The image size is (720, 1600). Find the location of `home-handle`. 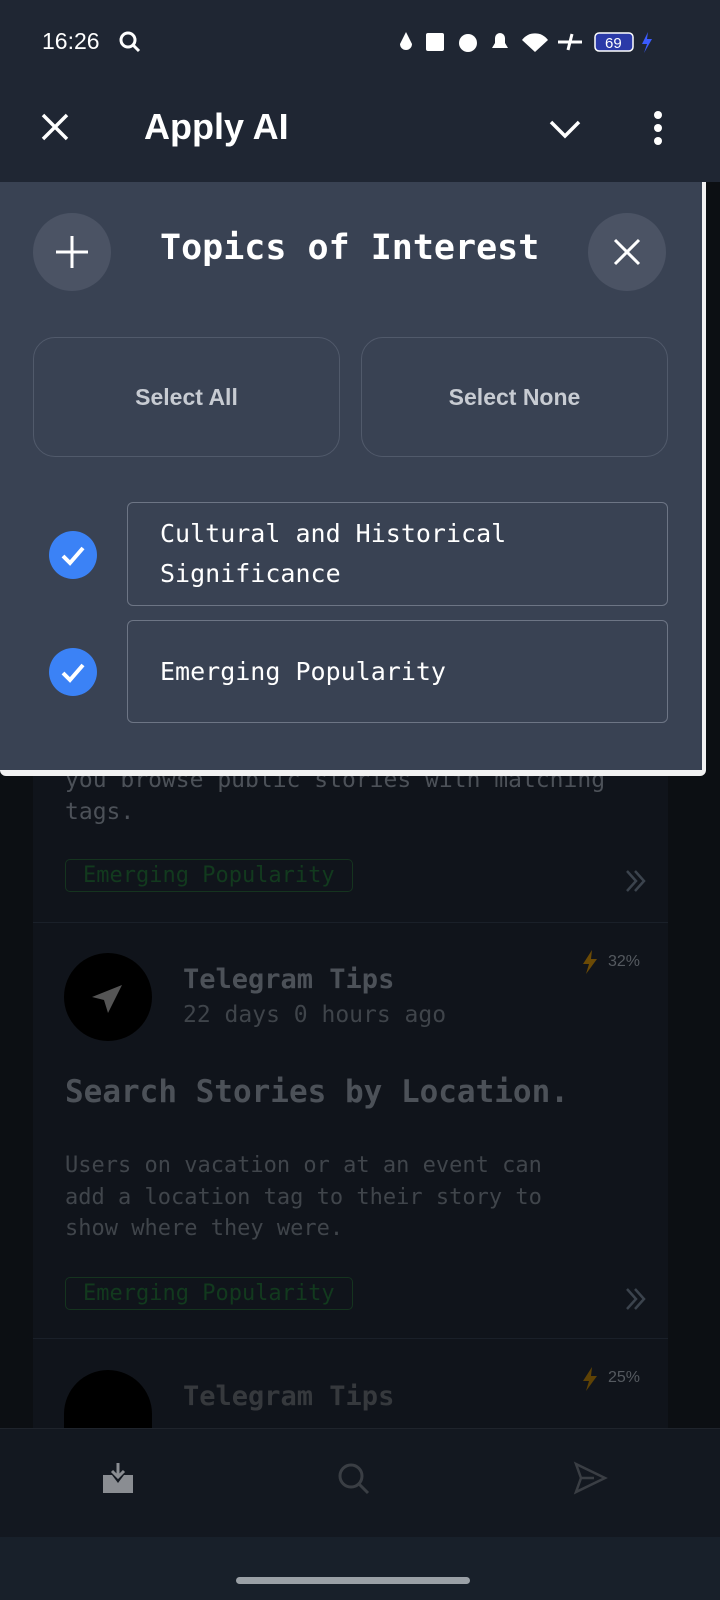

home-handle is located at coordinates (353, 1580).